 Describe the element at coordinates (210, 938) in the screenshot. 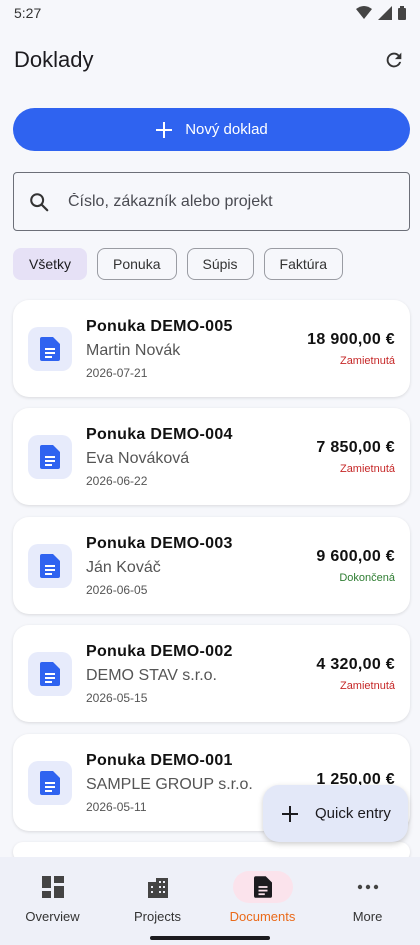

I see `home-indicator` at that location.